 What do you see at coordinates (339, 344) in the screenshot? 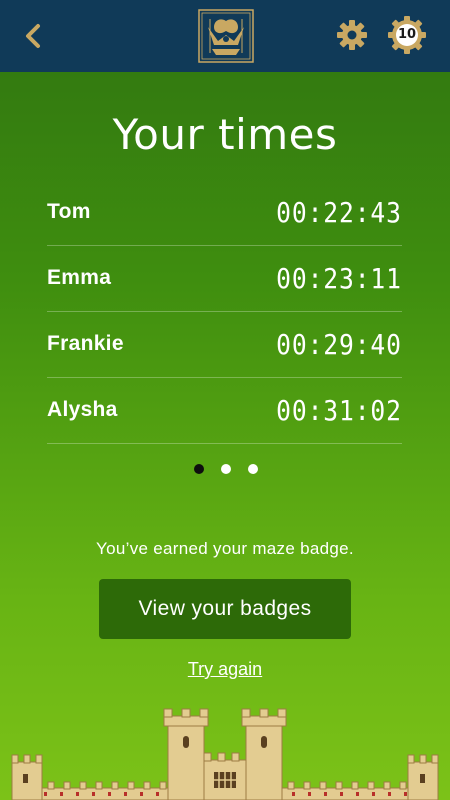
I see `player-time: 00:29:40` at bounding box center [339, 344].